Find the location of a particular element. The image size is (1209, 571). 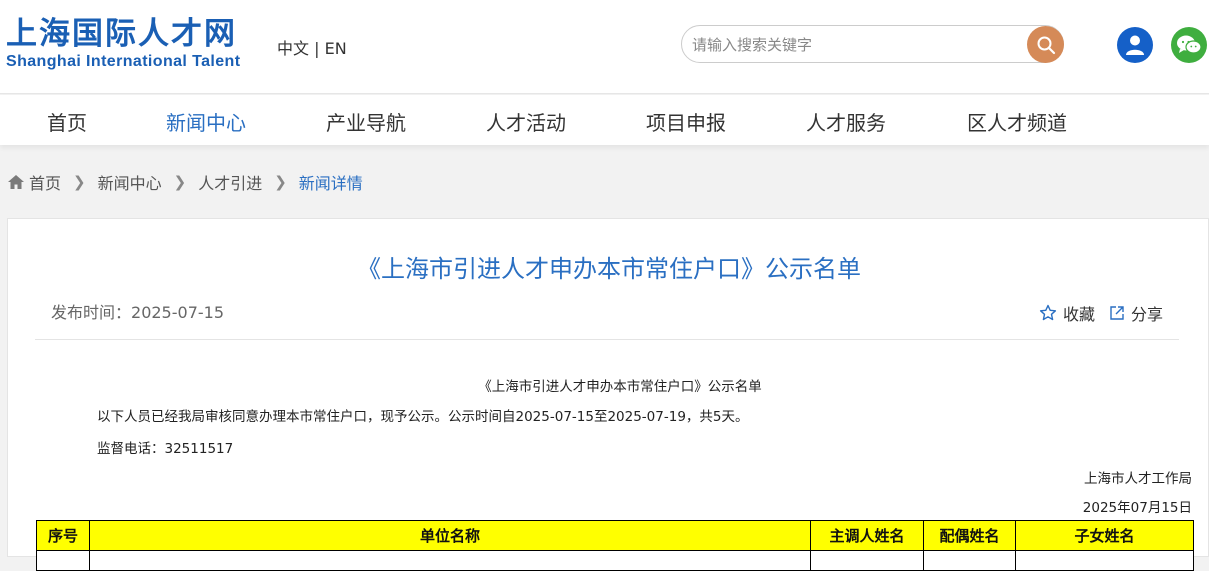

logo-english: Shanghai International Talent is located at coordinates (123, 61).